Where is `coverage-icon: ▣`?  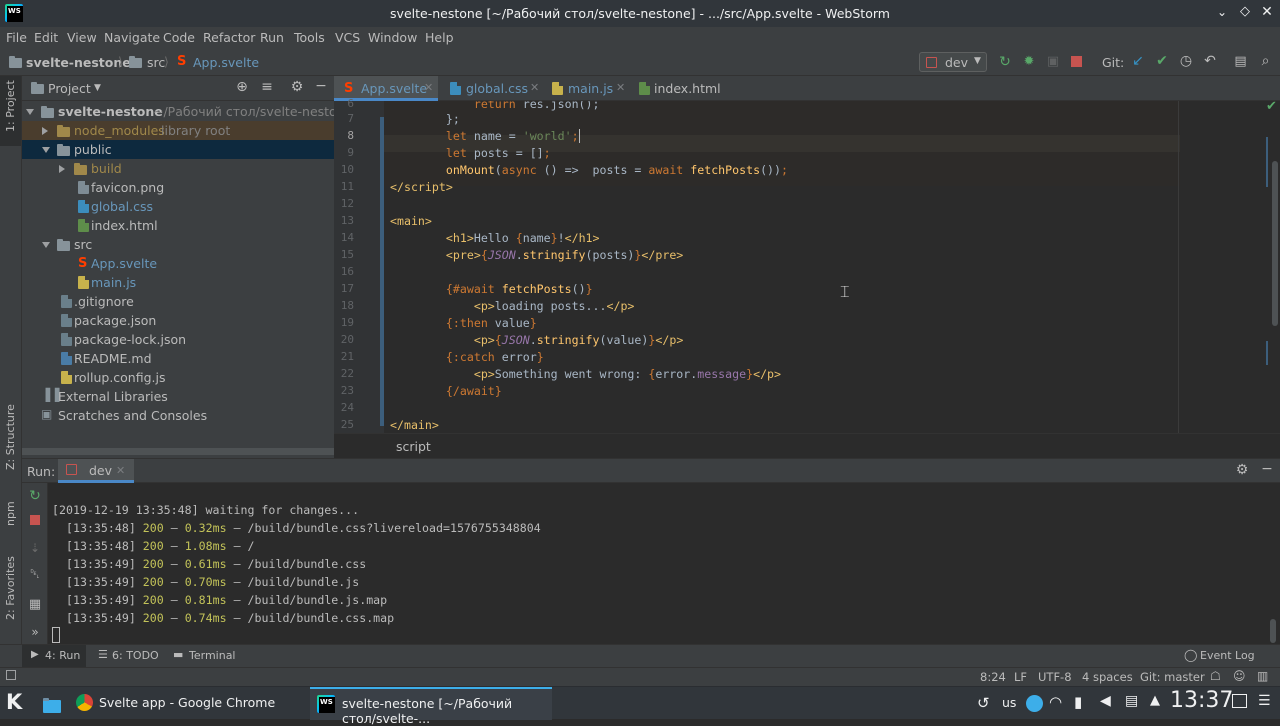
coverage-icon: ▣ is located at coordinates (1053, 61).